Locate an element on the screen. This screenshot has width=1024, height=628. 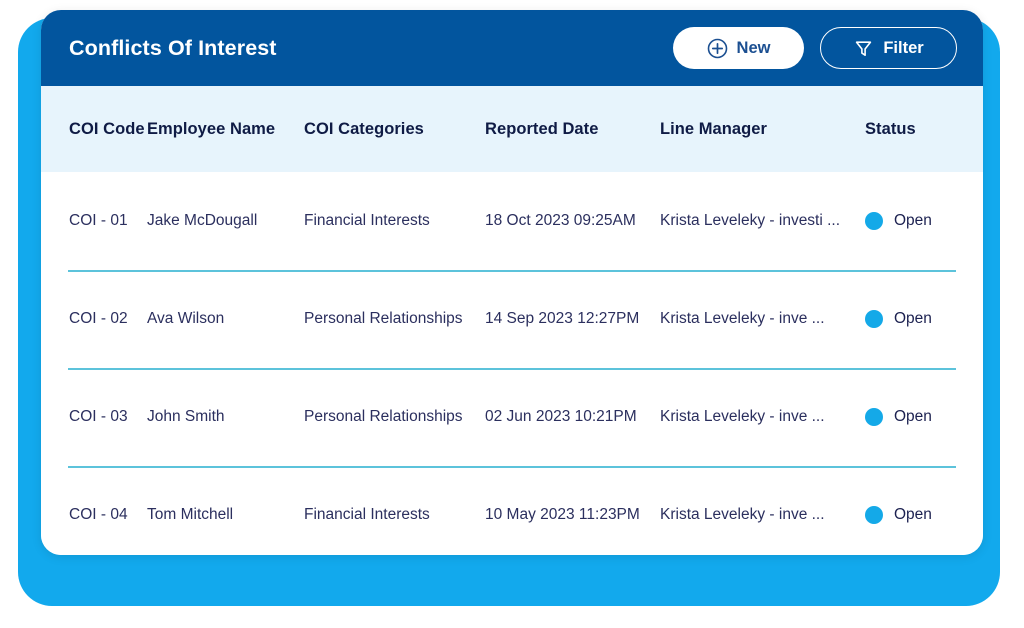
cell-reported-date: 02 Jun 2023 10:21PM is located at coordinates (561, 416).